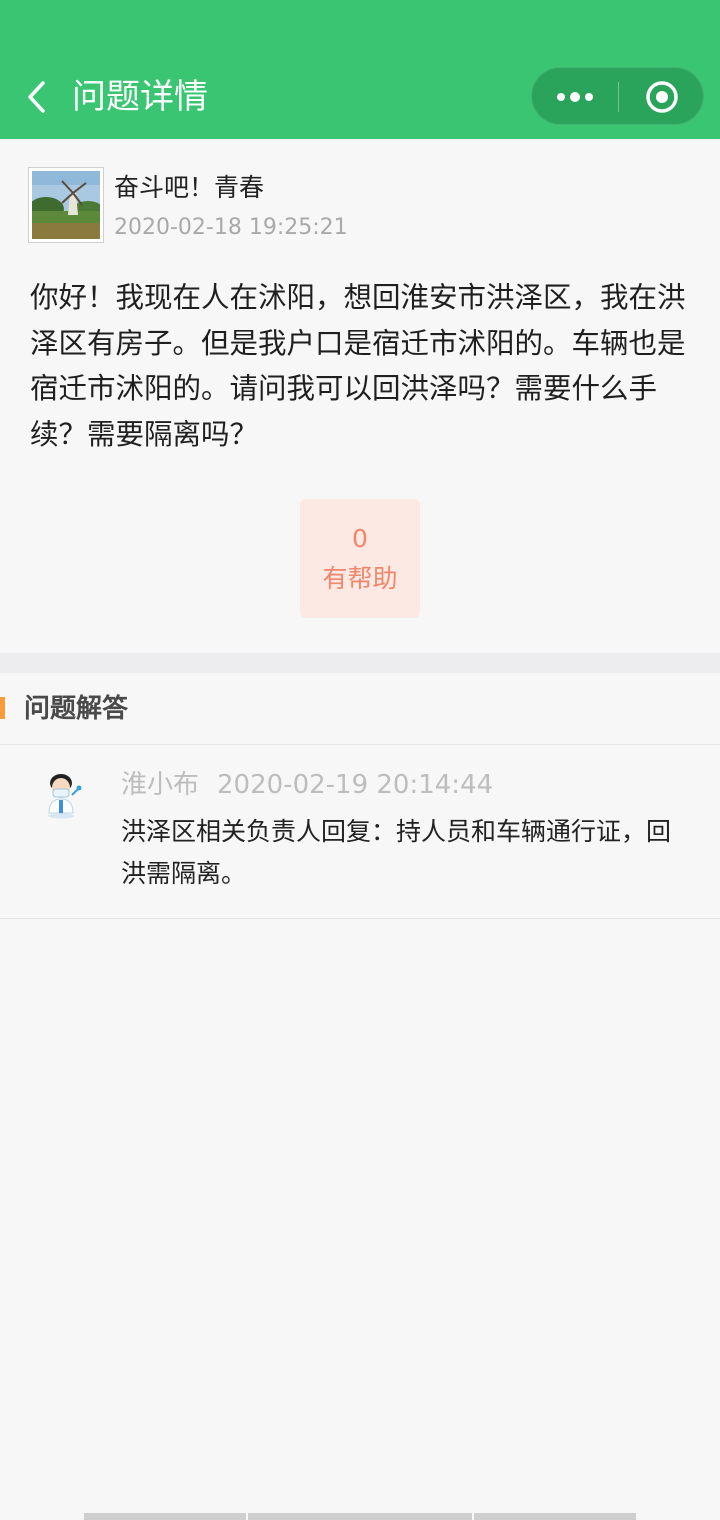 The image size is (720, 1520). I want to click on answer-time: 2020-02-19 20:14:44, so click(355, 785).